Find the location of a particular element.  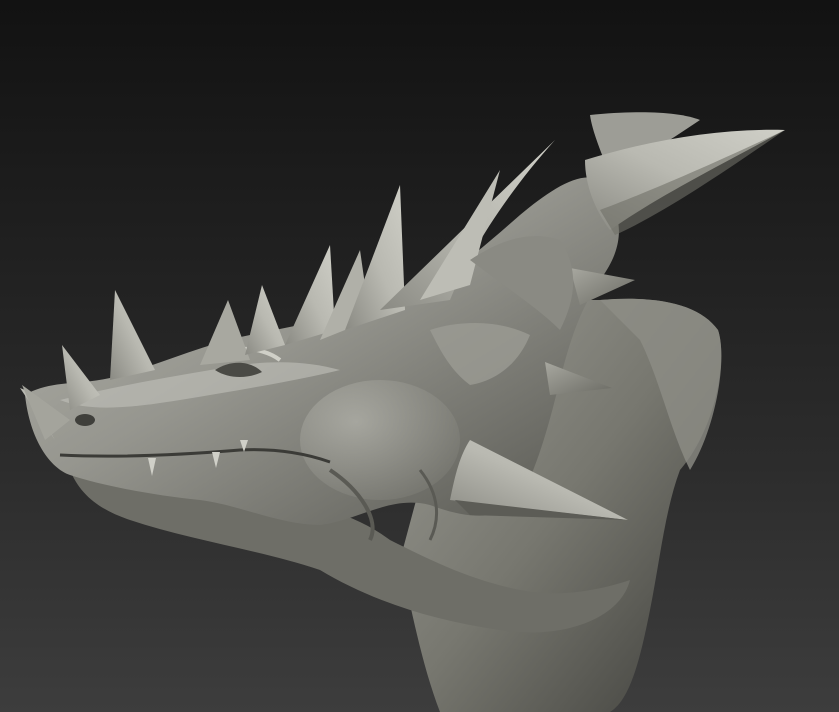

nostril is located at coordinates (85, 420).